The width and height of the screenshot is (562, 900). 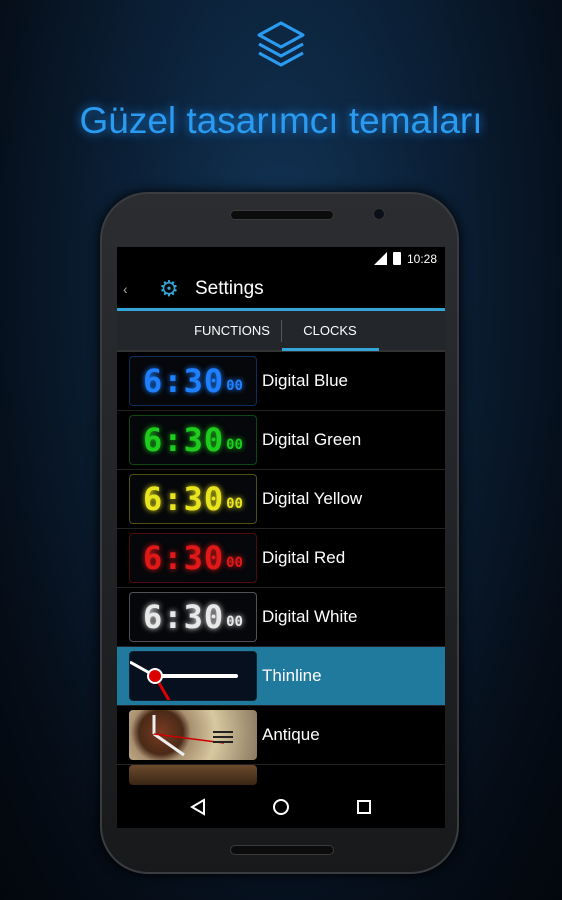 I want to click on list-item: Thinline, so click(x=281, y=676).